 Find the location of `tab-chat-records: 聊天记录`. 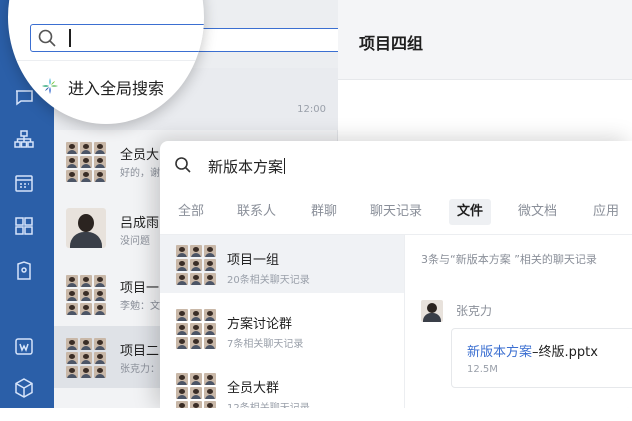

tab-chat-records: 聊天记录 is located at coordinates (396, 212).